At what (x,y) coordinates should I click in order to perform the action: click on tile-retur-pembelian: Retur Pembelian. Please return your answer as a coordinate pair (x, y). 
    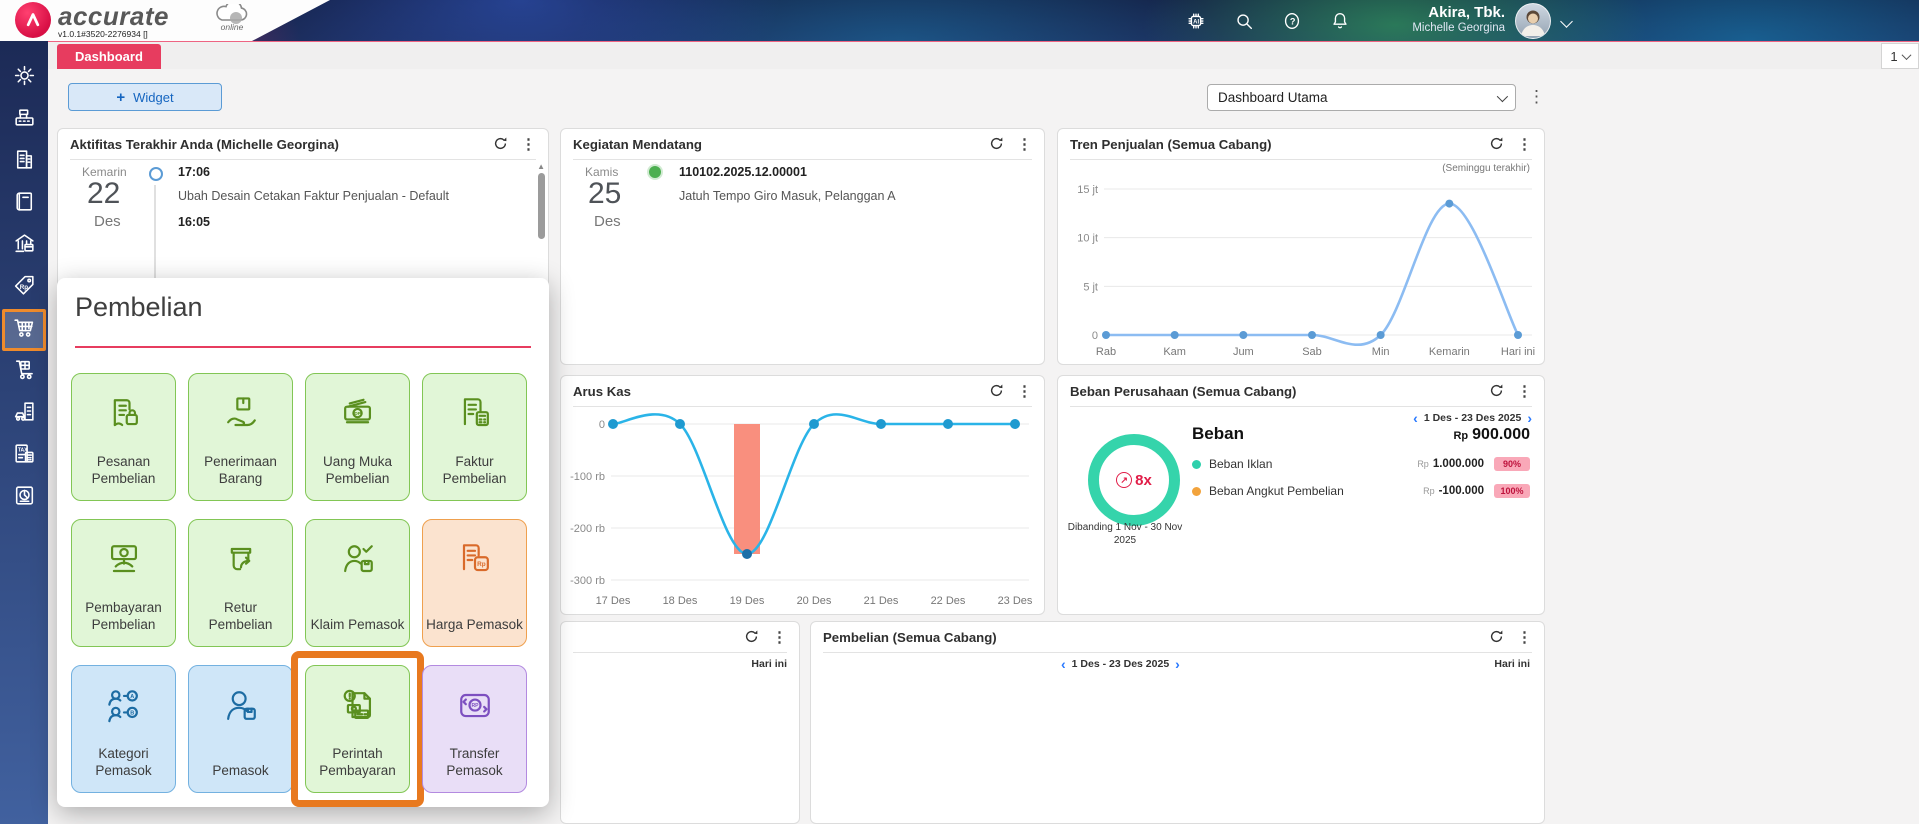
    Looking at the image, I should click on (240, 583).